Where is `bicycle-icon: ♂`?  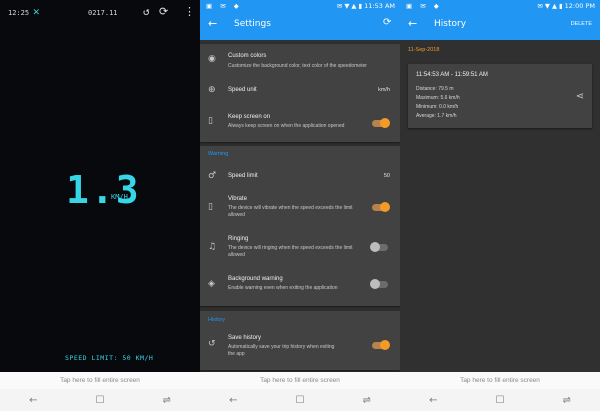
bicycle-icon: ♂ is located at coordinates (212, 176).